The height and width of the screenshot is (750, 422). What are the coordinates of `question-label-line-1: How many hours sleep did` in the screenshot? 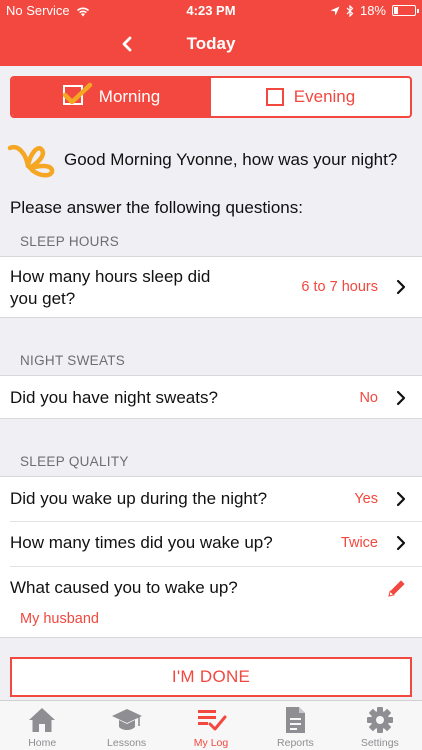 It's located at (110, 276).